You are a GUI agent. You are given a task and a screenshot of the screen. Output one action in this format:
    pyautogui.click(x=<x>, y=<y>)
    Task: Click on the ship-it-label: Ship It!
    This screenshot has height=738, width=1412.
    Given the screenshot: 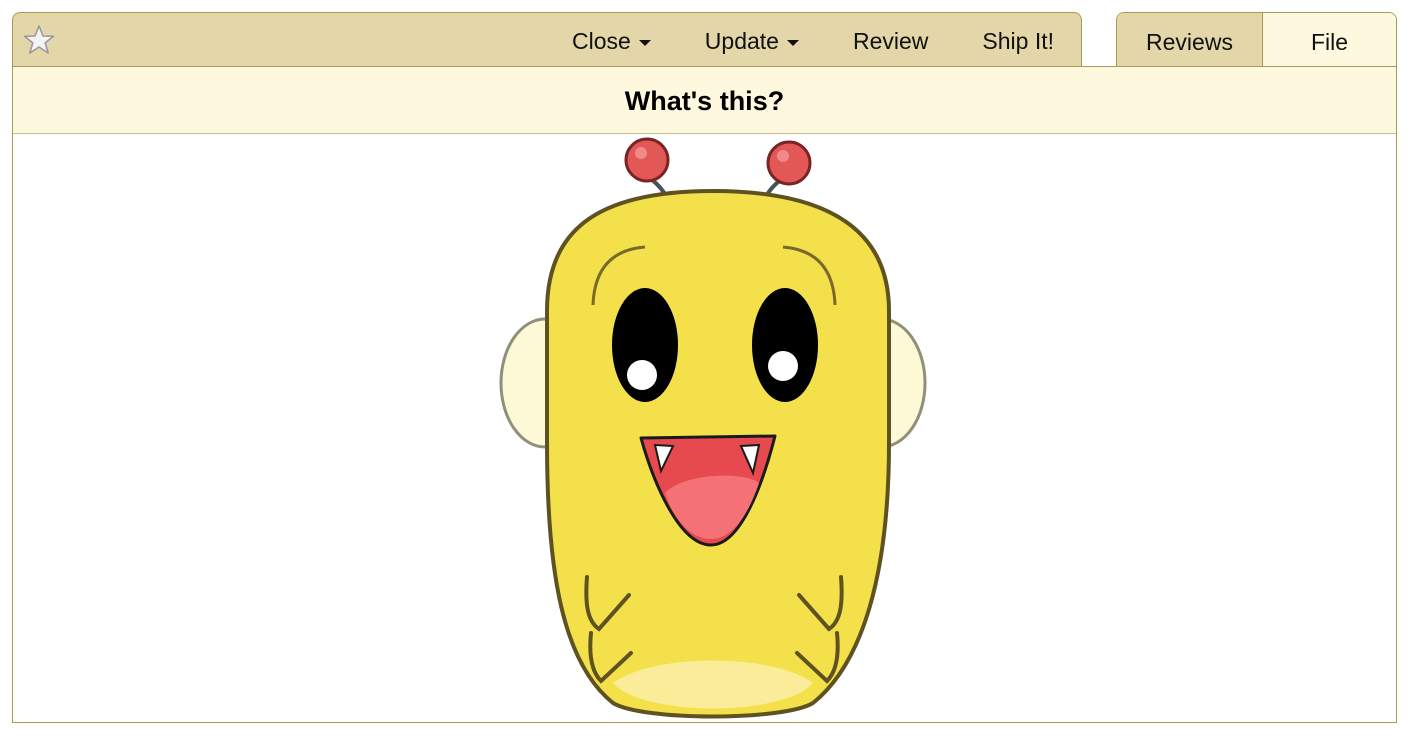 What is the action you would take?
    pyautogui.click(x=1018, y=41)
    